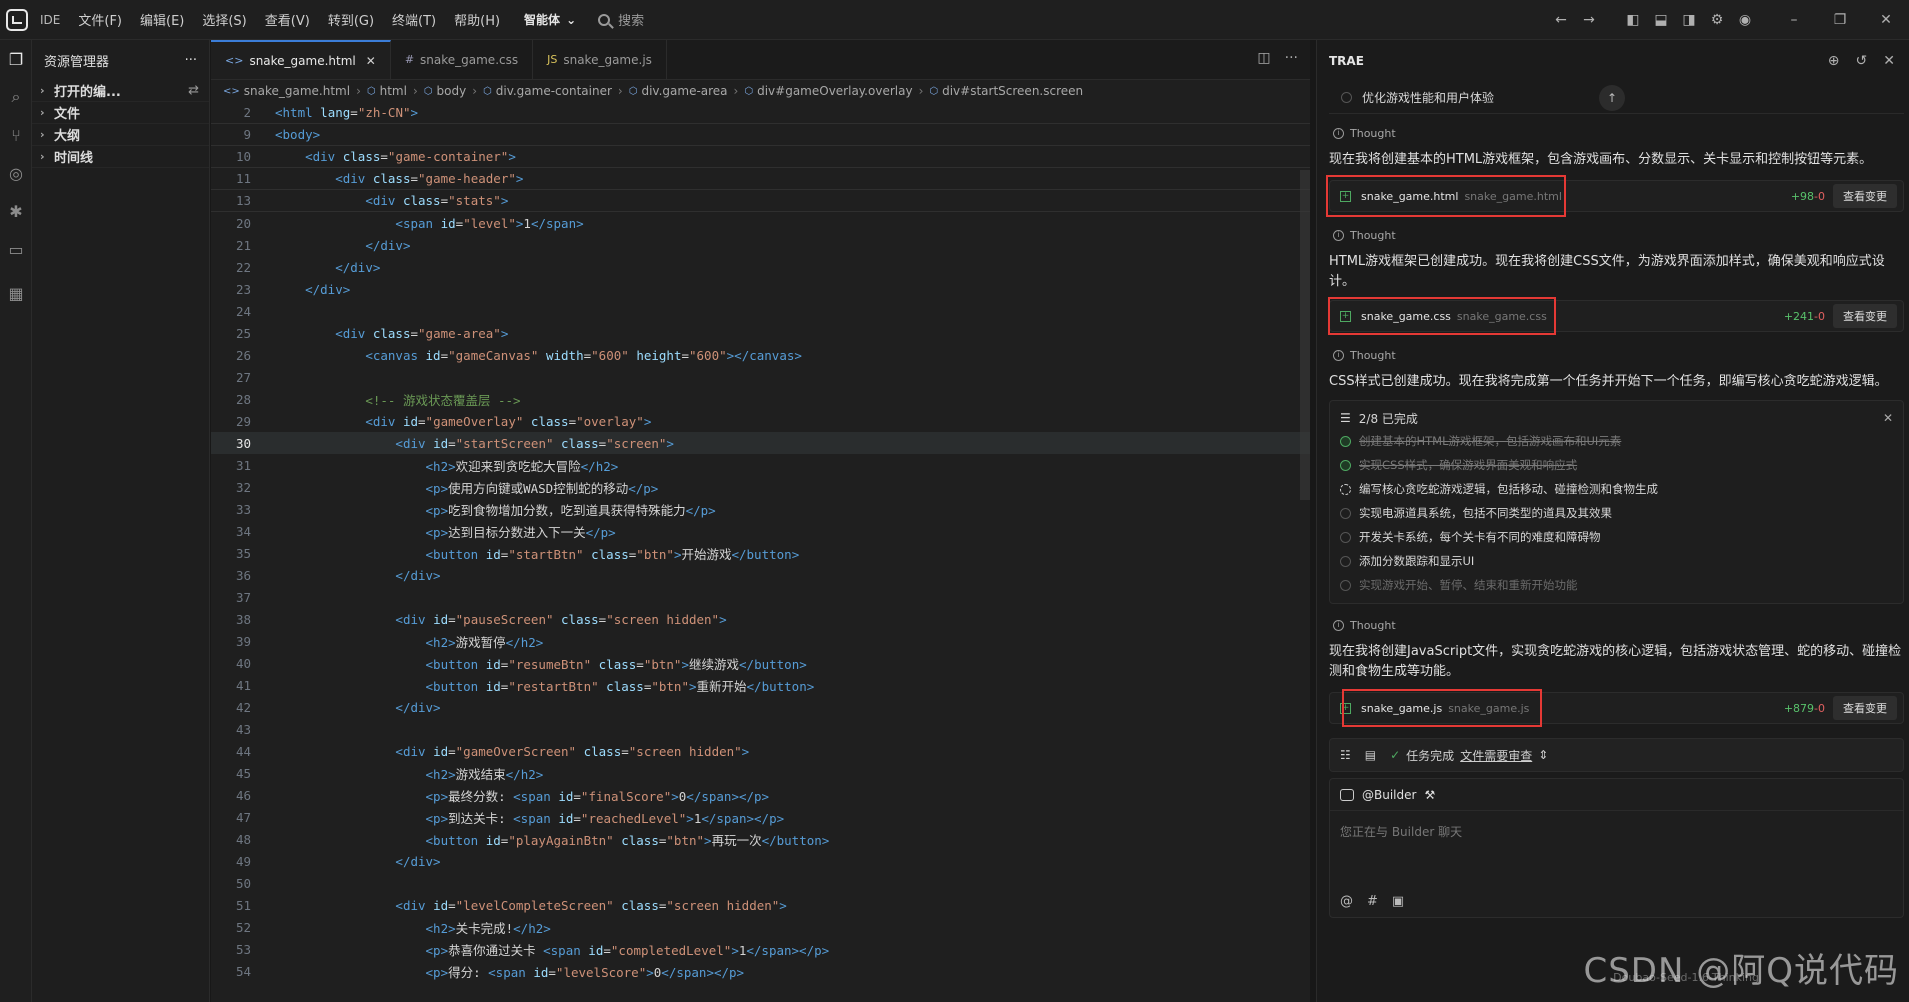  I want to click on minimize-icon: –, so click(1794, 20).